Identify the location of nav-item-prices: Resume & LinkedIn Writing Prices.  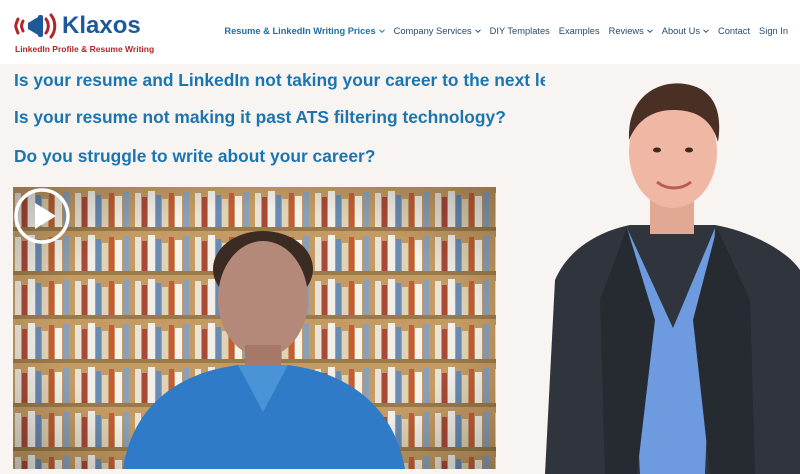
(304, 31).